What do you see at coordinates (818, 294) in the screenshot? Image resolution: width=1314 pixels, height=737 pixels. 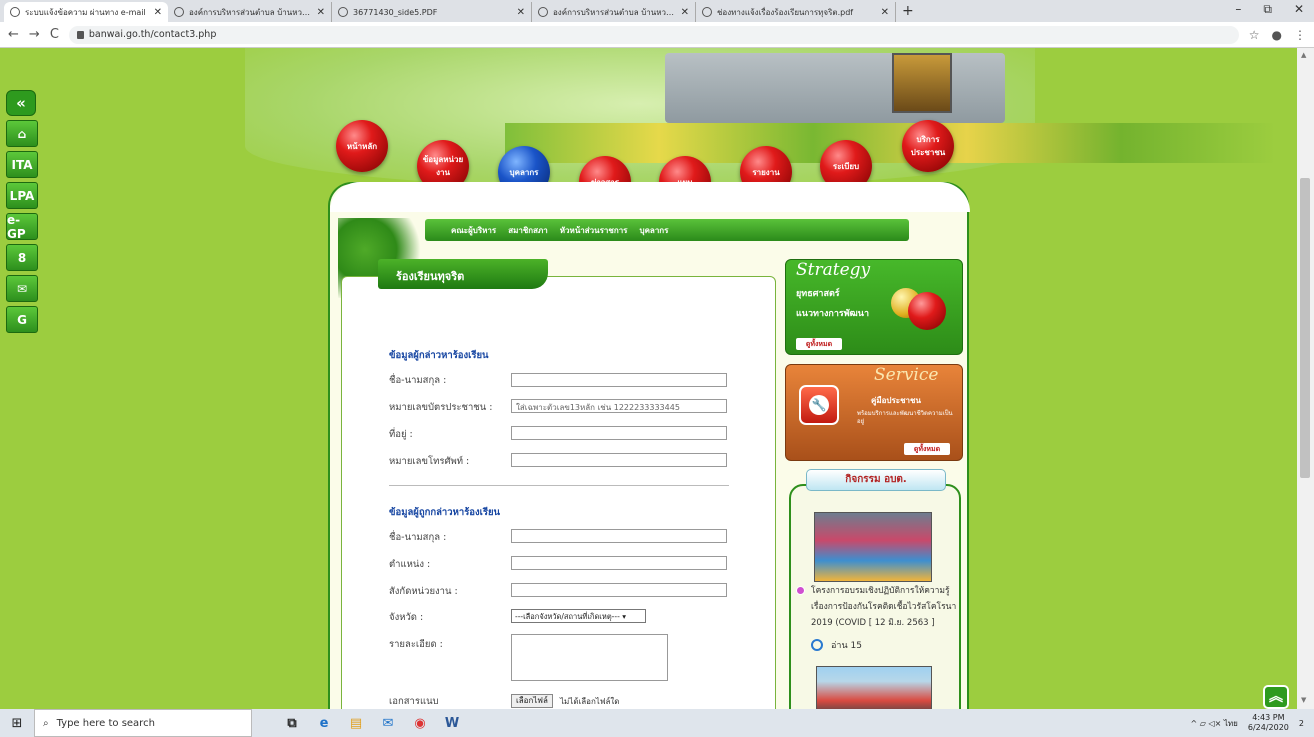 I see `strategy-line1: ยุทธศาสตร์` at bounding box center [818, 294].